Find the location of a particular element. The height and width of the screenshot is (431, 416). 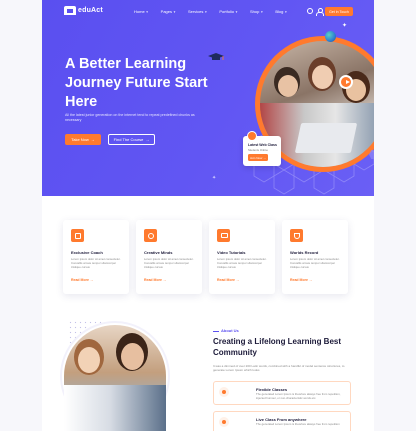

students-clothes is located at coordinates (115, 408).